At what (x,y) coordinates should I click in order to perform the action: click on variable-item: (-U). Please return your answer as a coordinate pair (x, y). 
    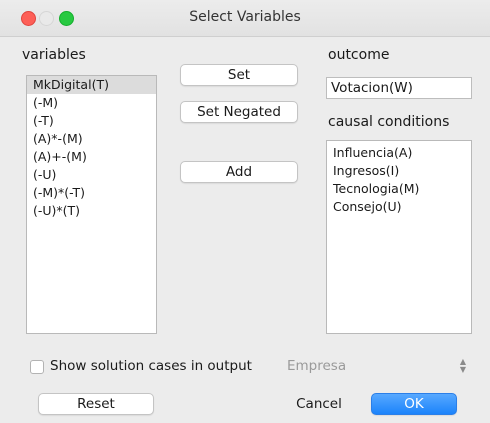
    Looking at the image, I should click on (91, 175).